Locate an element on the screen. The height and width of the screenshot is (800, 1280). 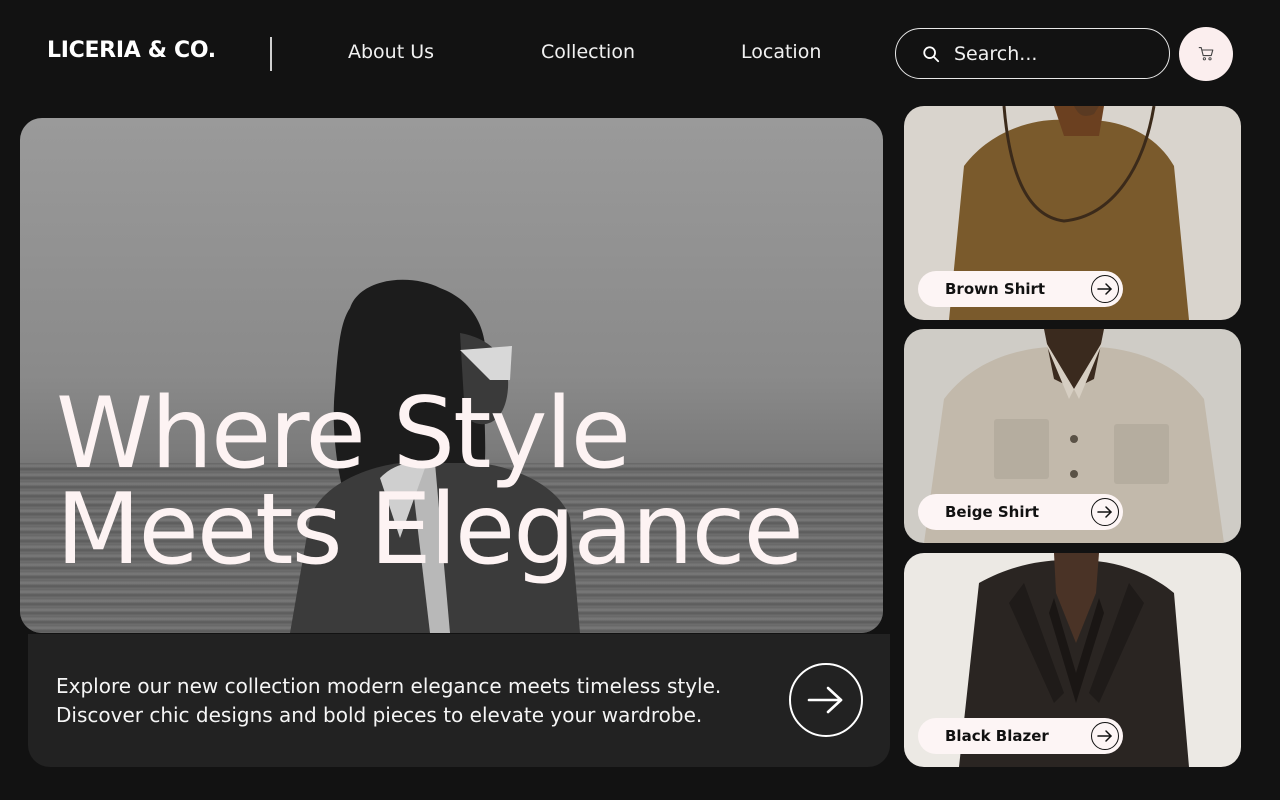
header-divider is located at coordinates (271, 54).